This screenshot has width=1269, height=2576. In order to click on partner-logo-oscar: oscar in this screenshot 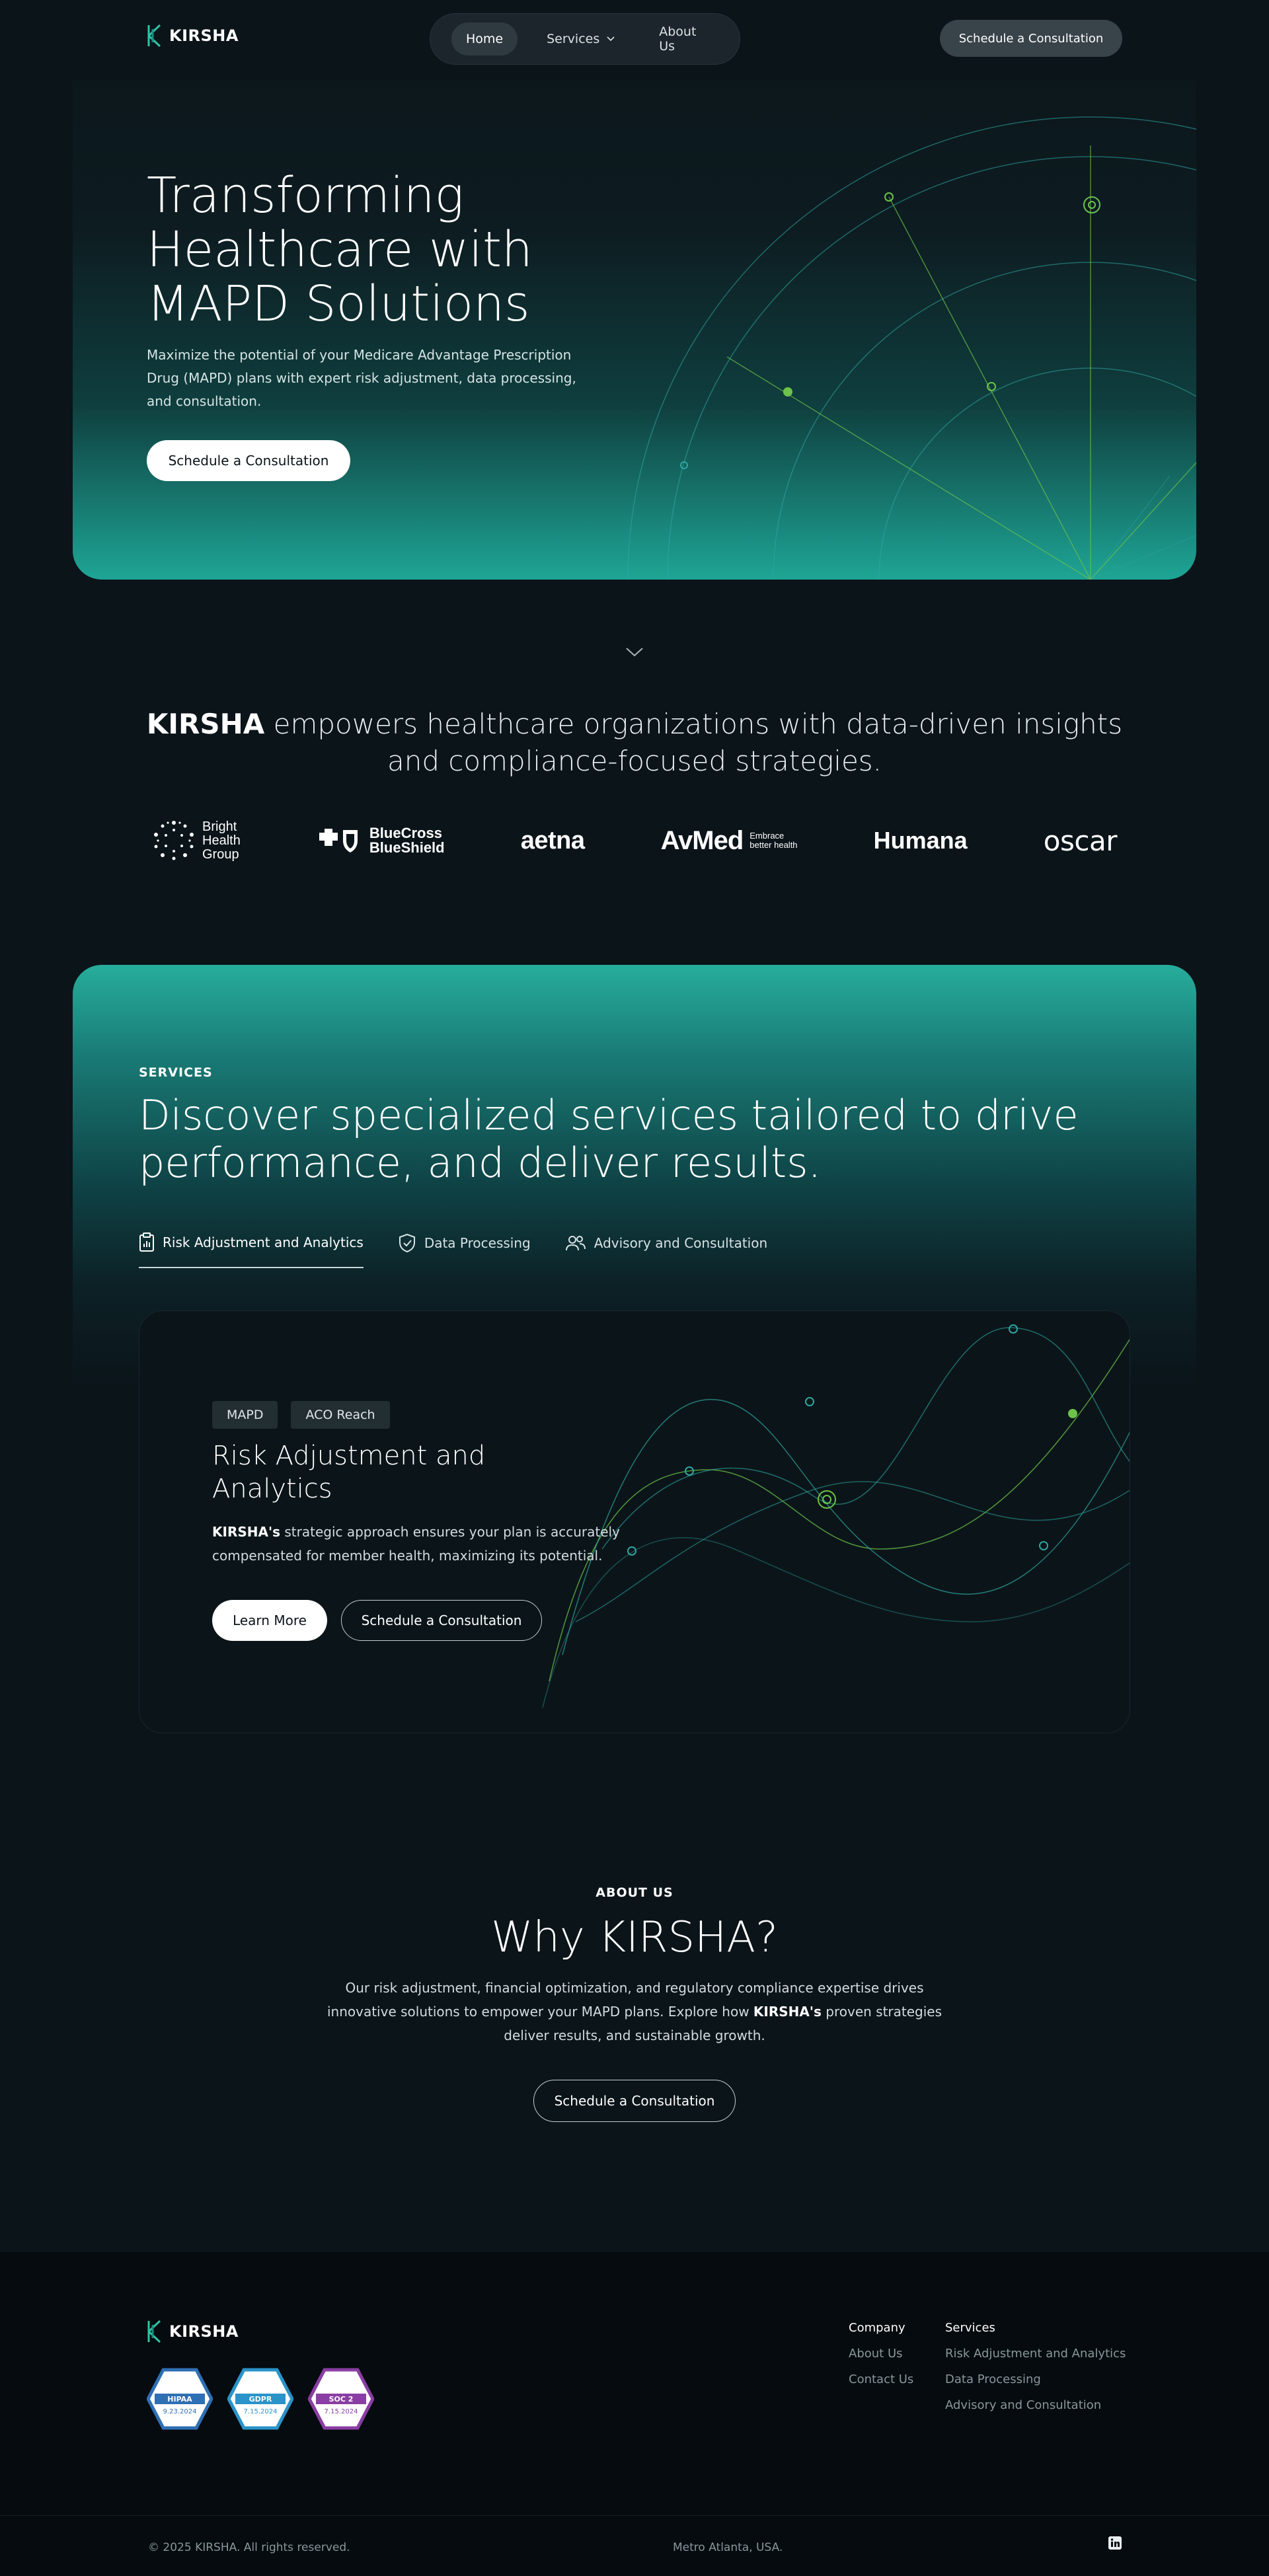, I will do `click(1080, 841)`.